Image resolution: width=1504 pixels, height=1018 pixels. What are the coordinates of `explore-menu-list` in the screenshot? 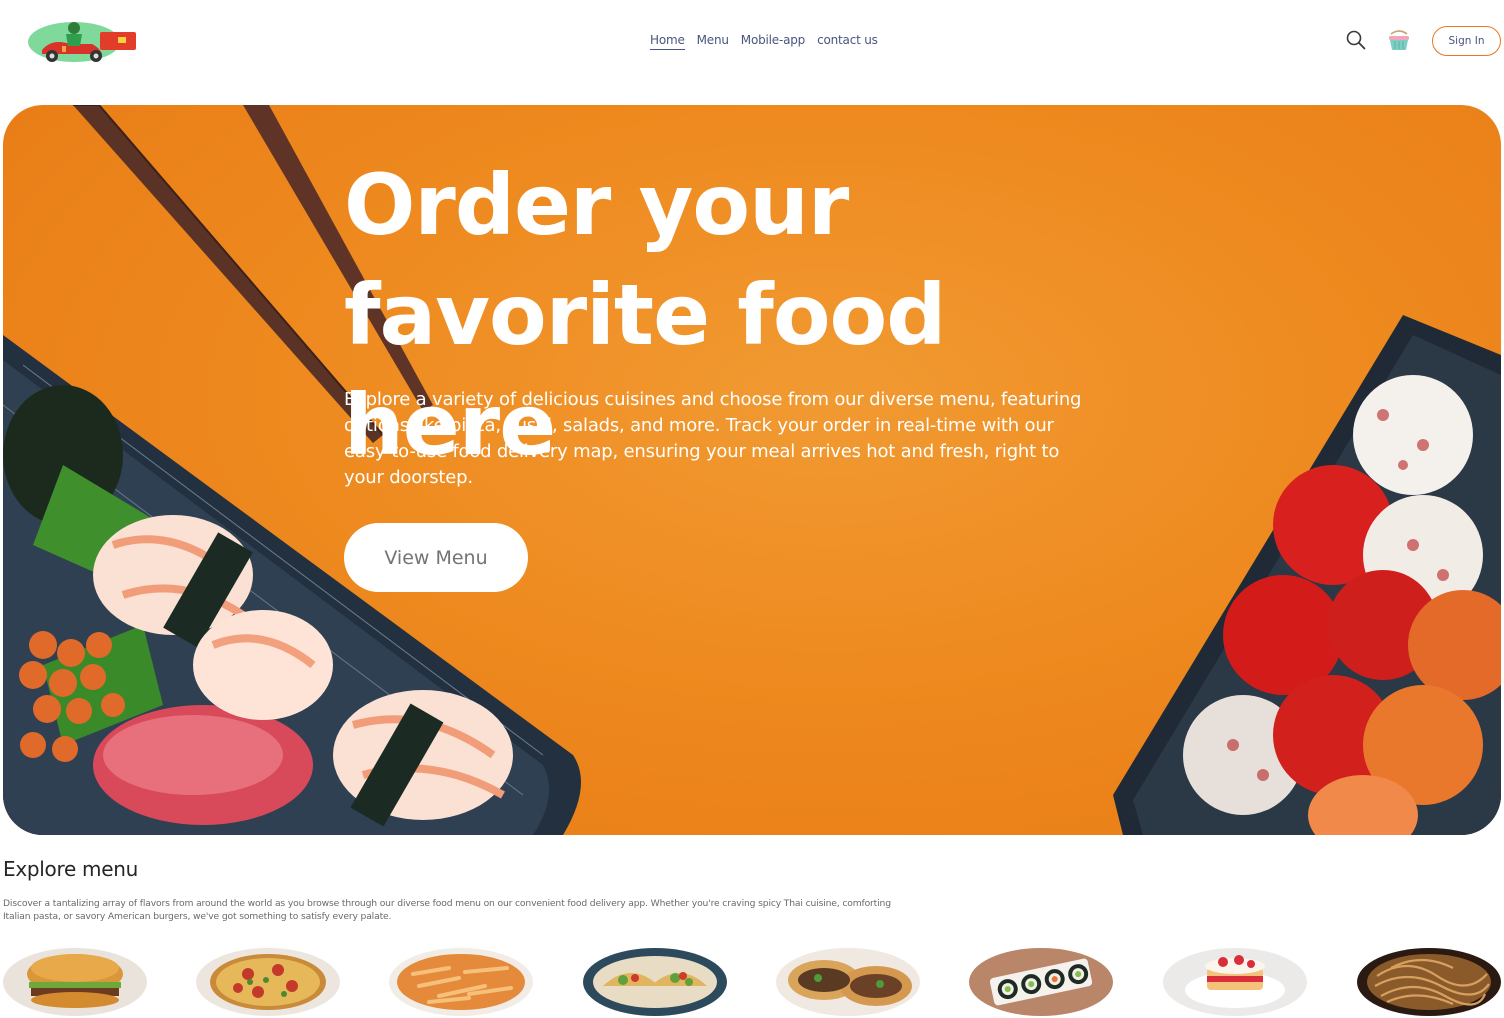 It's located at (752, 982).